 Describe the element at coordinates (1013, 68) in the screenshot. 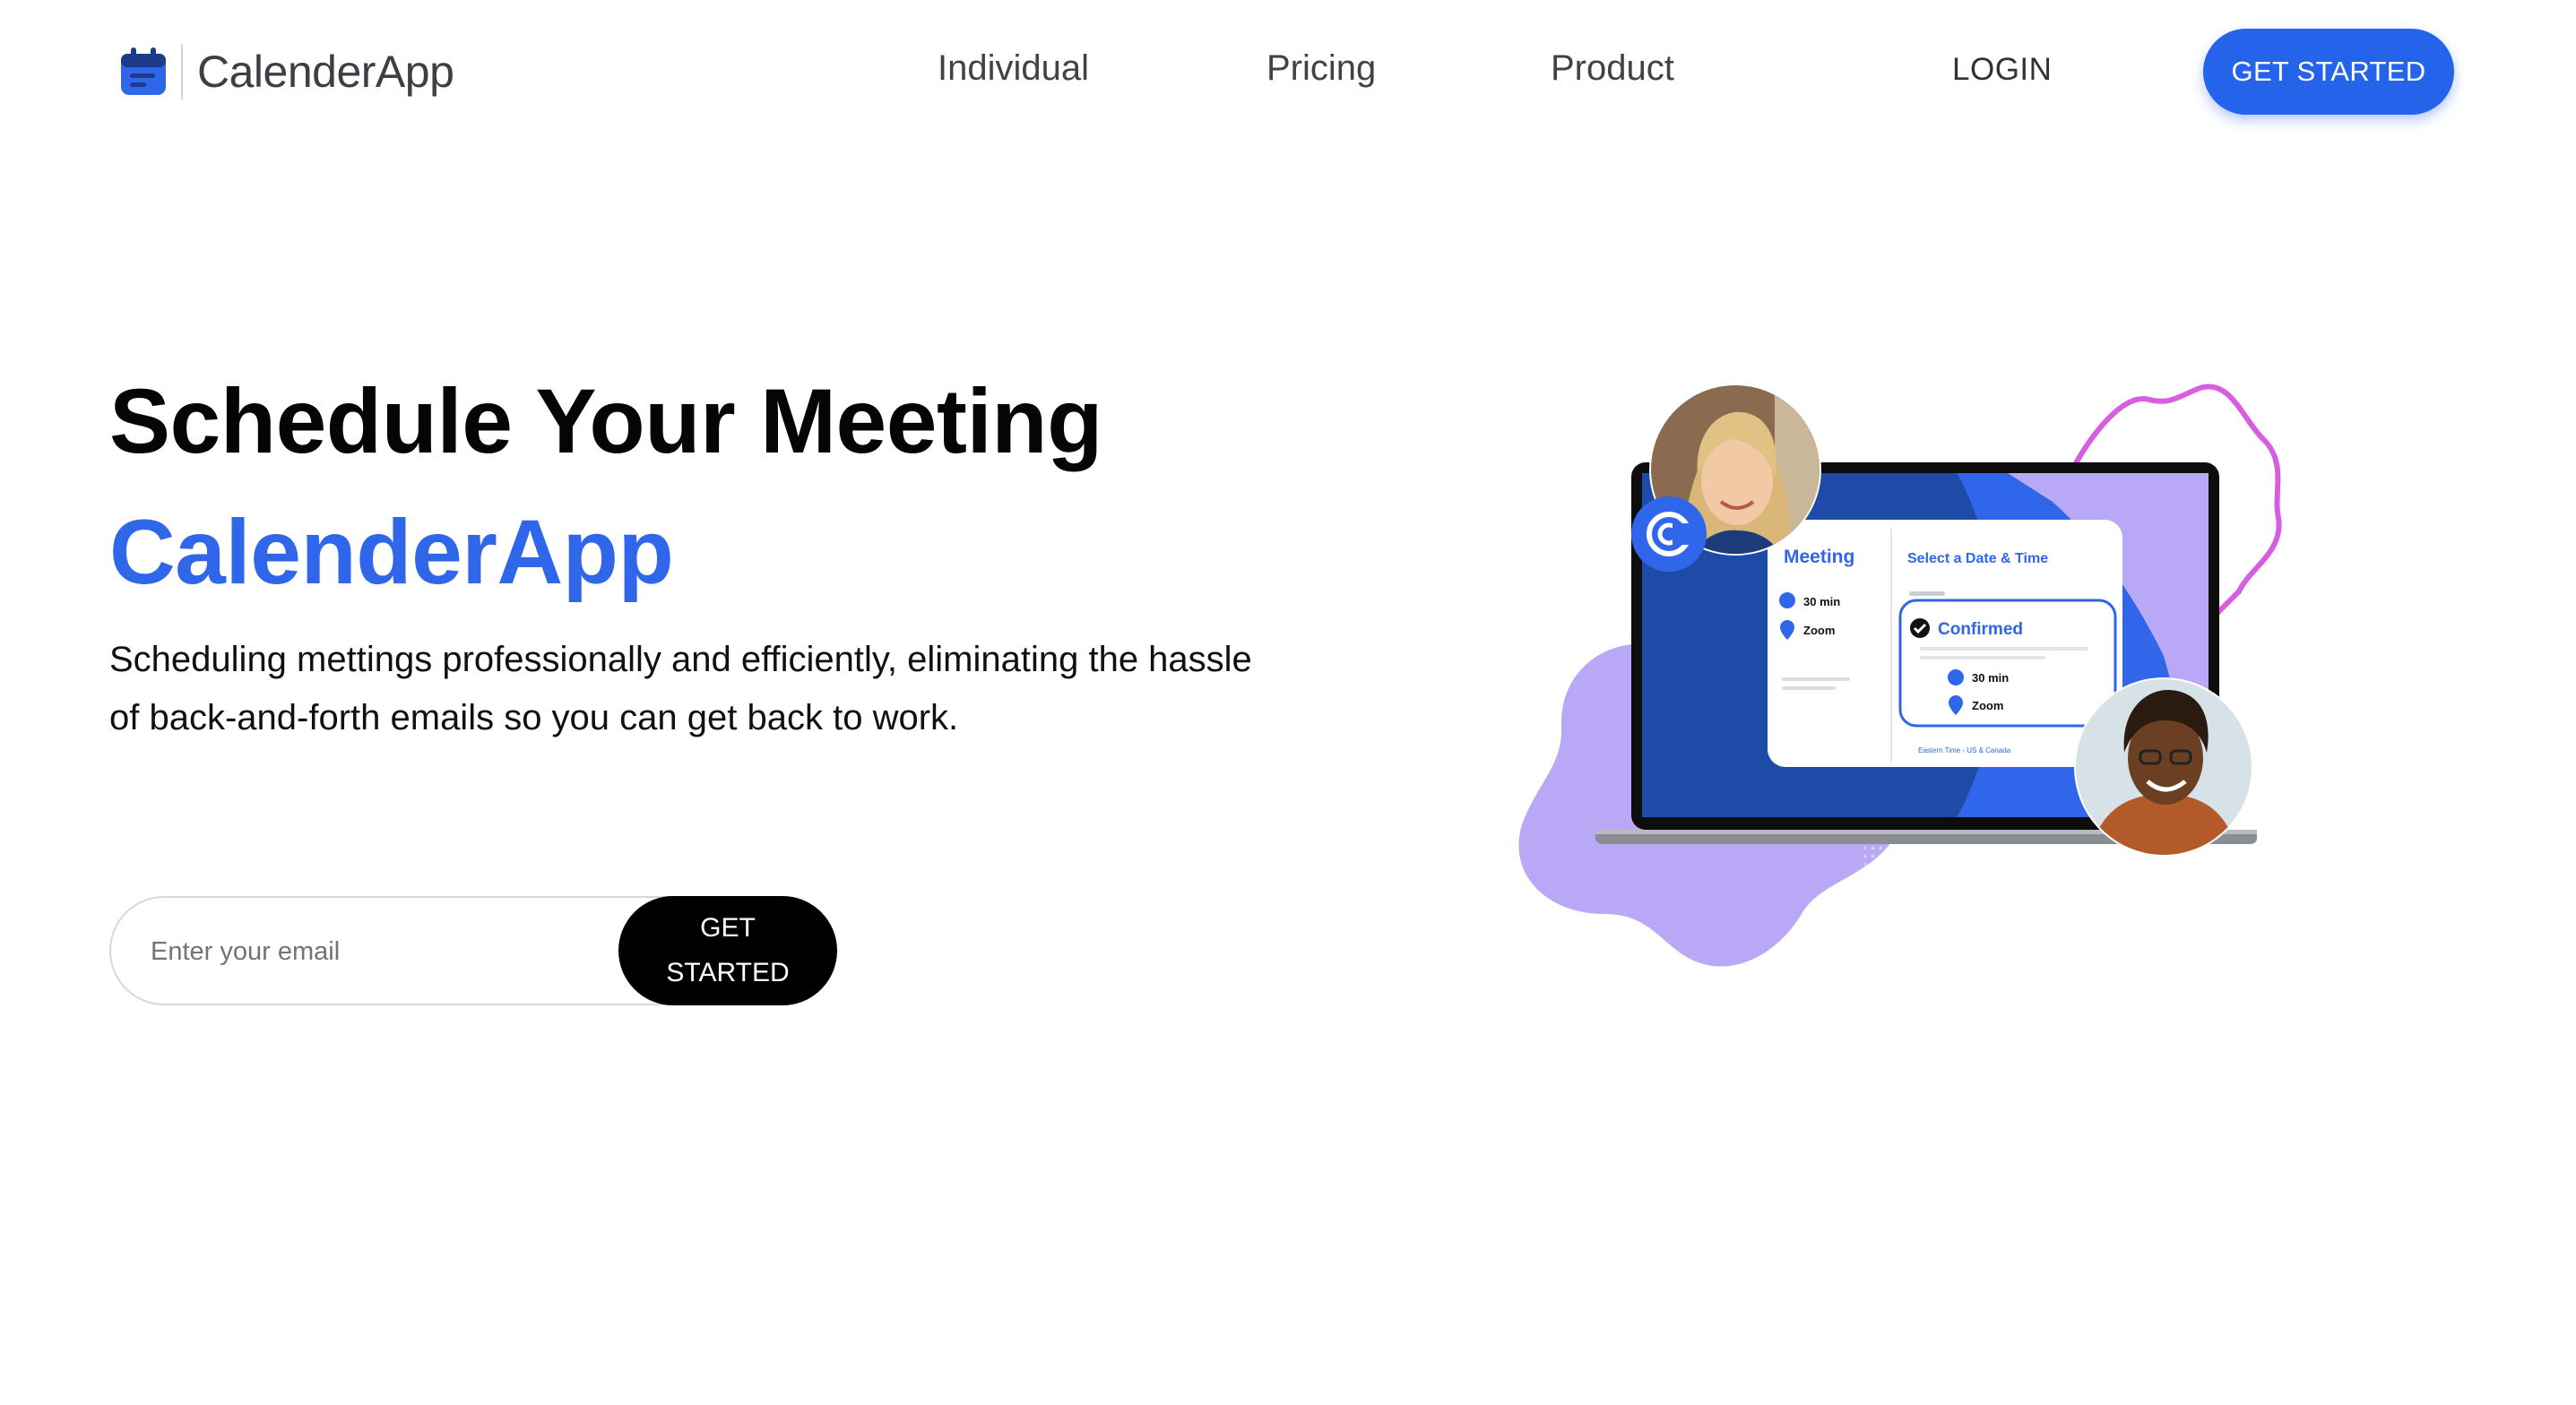

I see `nav-link-individual: Individual` at that location.